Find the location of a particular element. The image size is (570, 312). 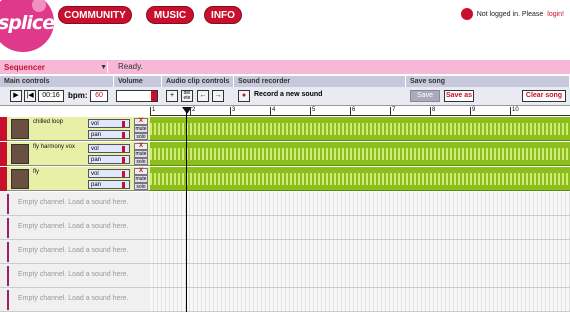

playhead-marker-icon is located at coordinates (187, 110).